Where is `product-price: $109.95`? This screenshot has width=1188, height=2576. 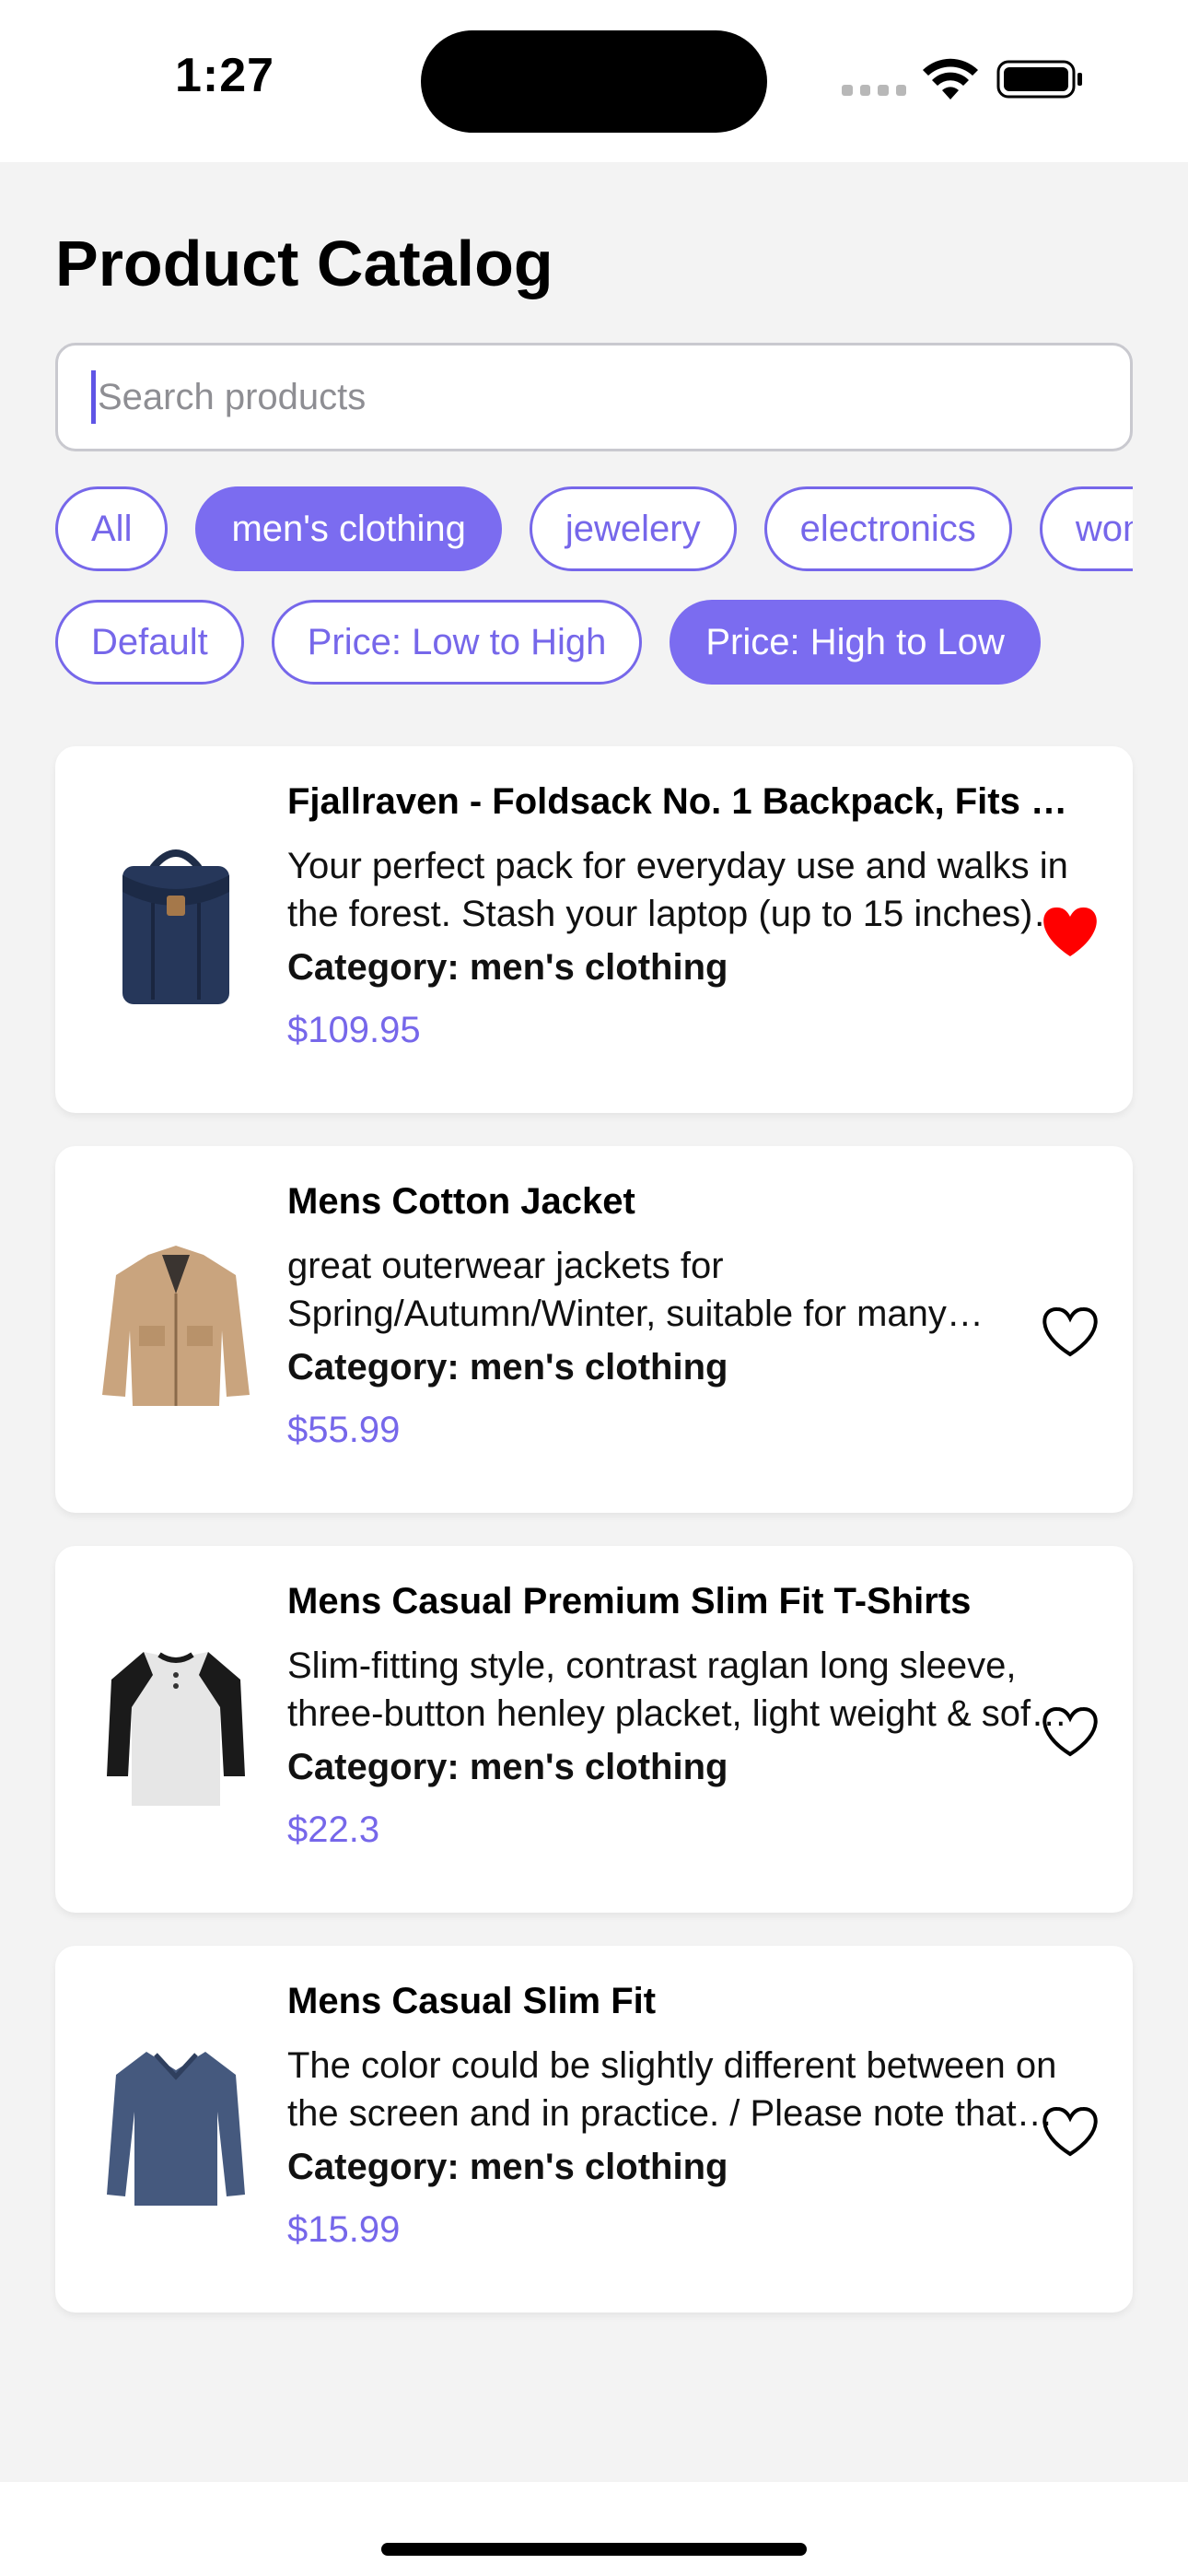 product-price: $109.95 is located at coordinates (354, 1030).